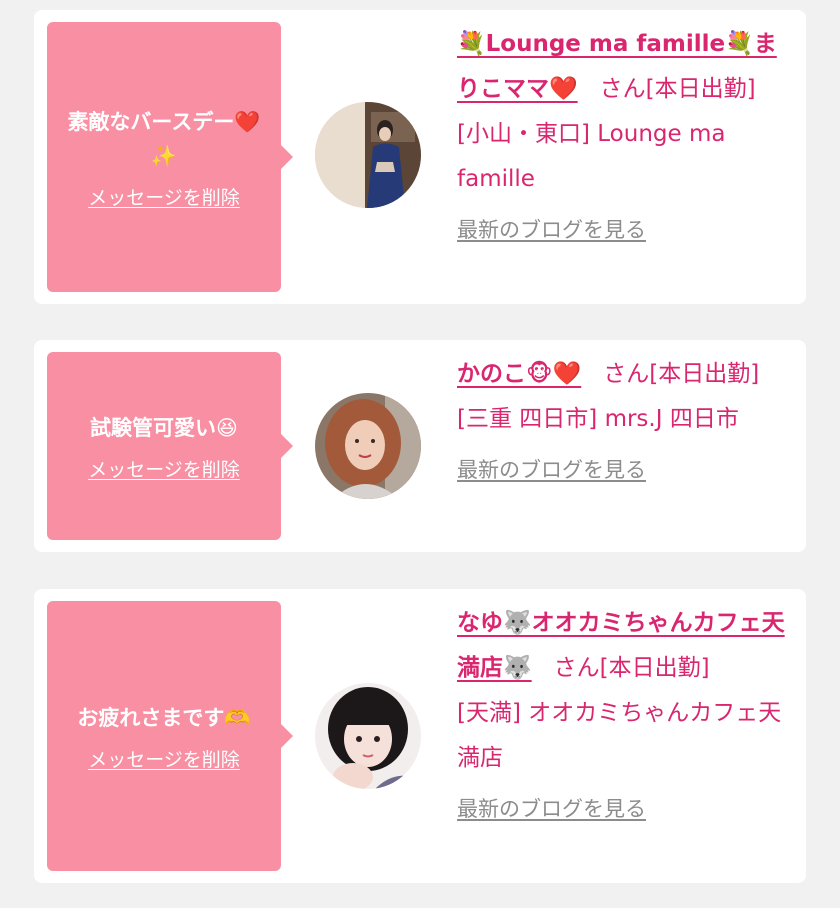 The height and width of the screenshot is (908, 840). I want to click on message-text: お疲れさまです🫶, so click(164, 717).